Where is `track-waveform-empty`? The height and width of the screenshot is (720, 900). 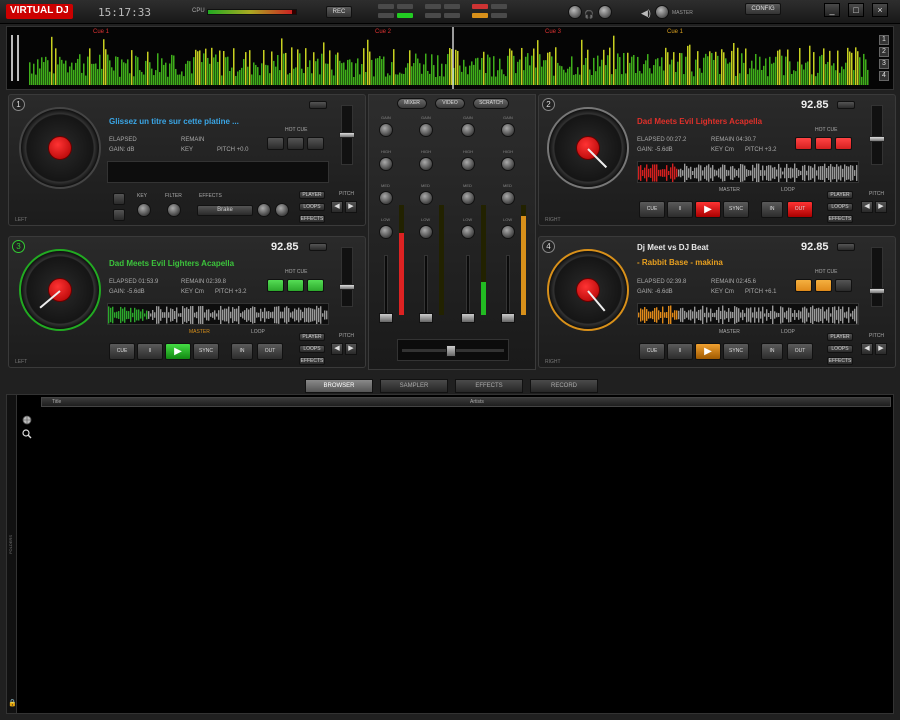
track-waveform-empty is located at coordinates (218, 172).